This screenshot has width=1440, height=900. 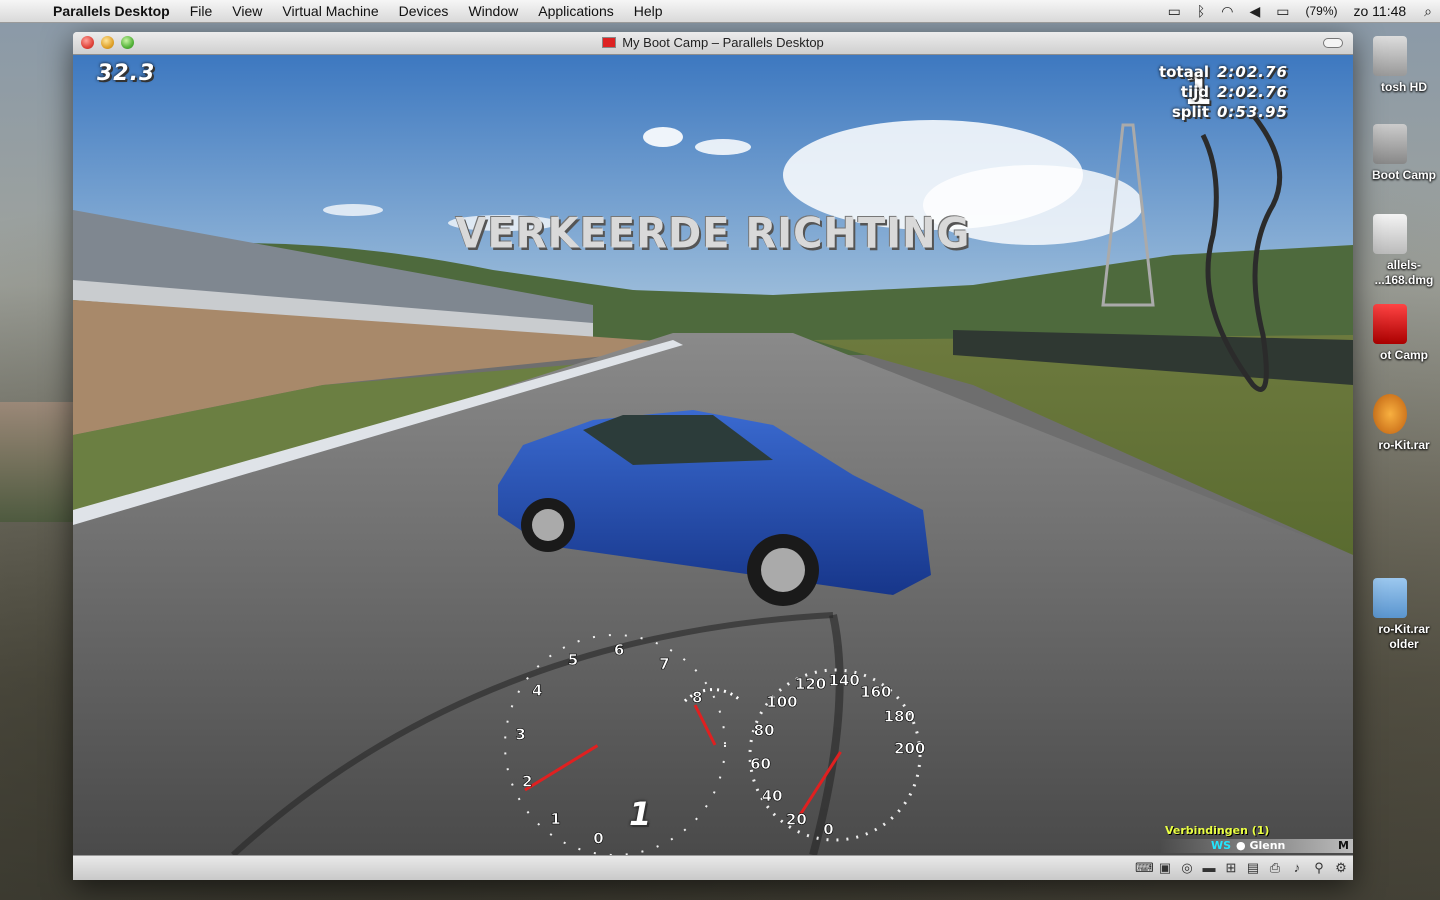 What do you see at coordinates (201, 11) in the screenshot?
I see `menu-file: File` at bounding box center [201, 11].